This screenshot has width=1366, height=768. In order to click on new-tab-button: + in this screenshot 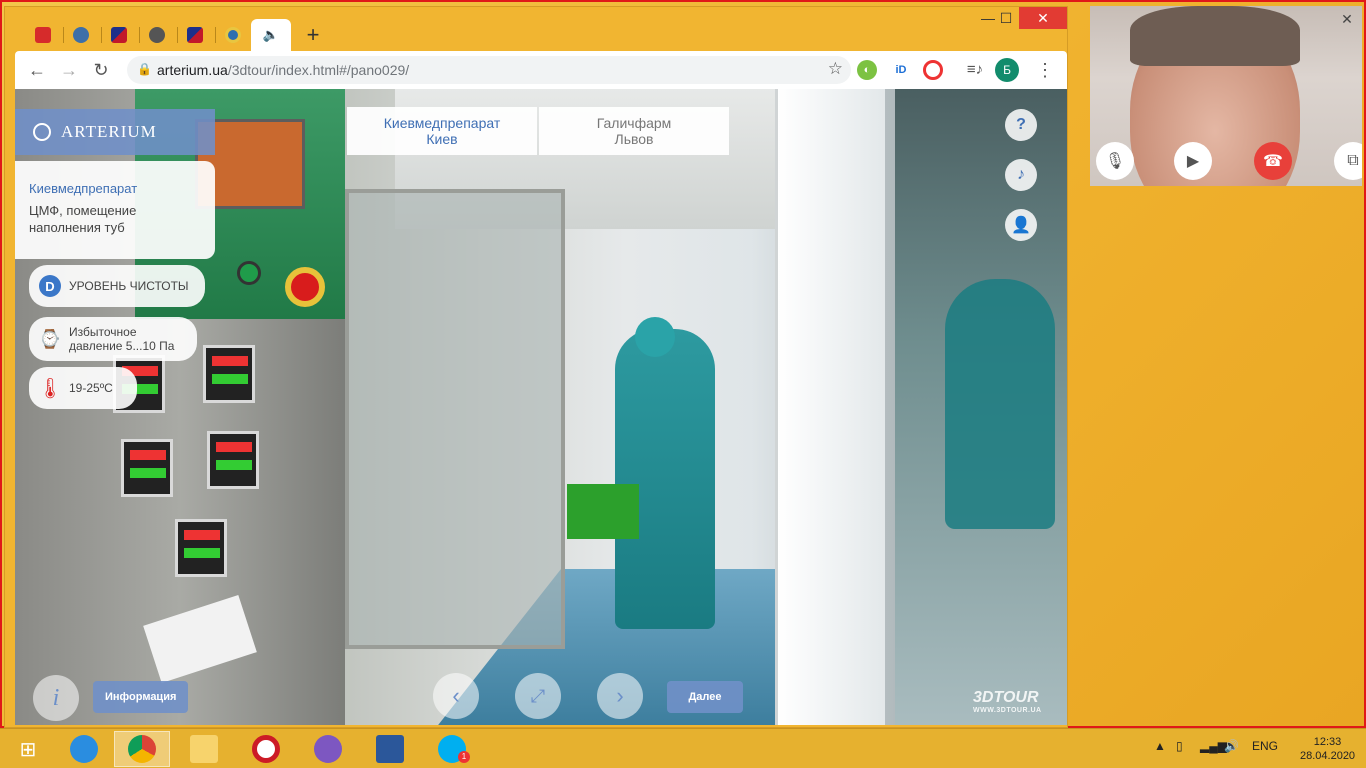, I will do `click(313, 35)`.